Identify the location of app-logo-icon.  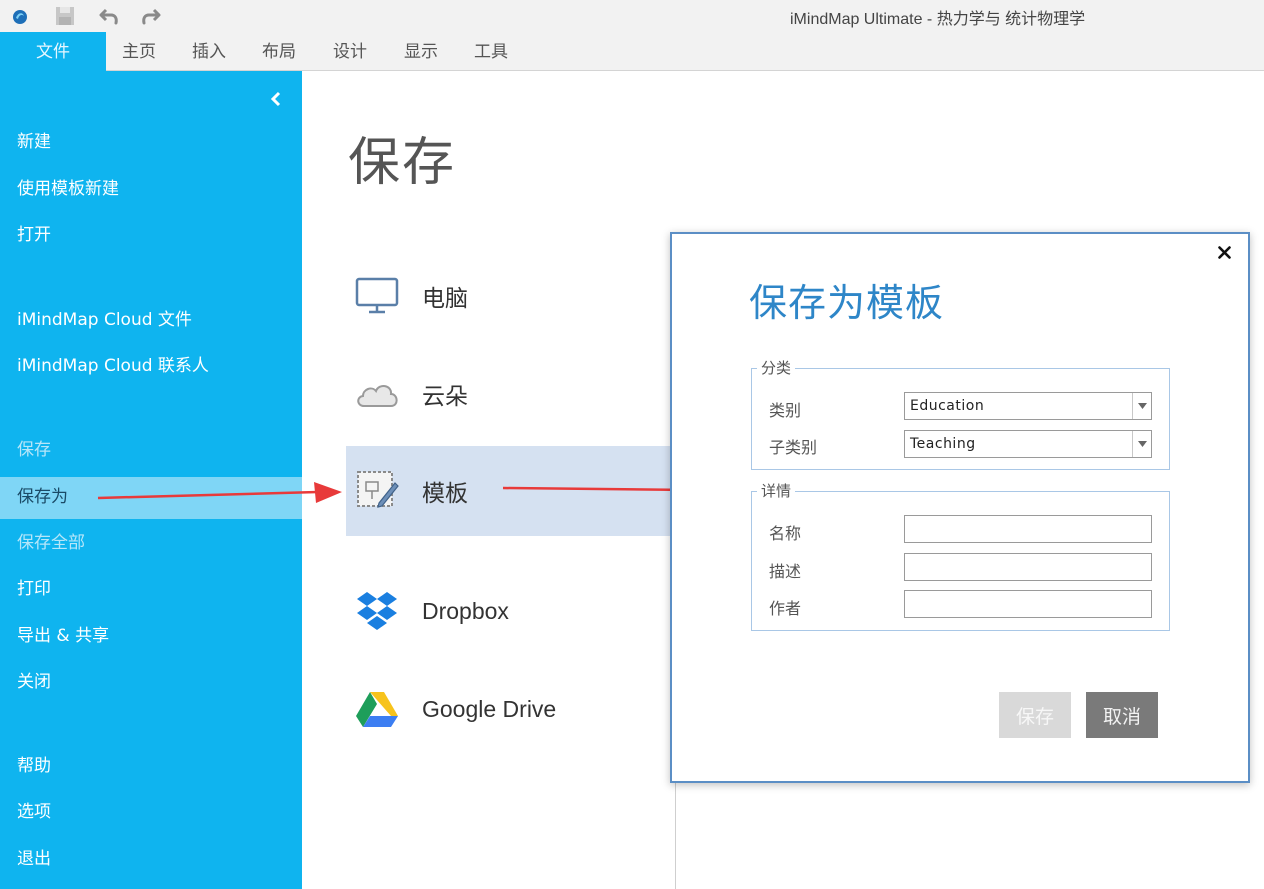
(20, 16).